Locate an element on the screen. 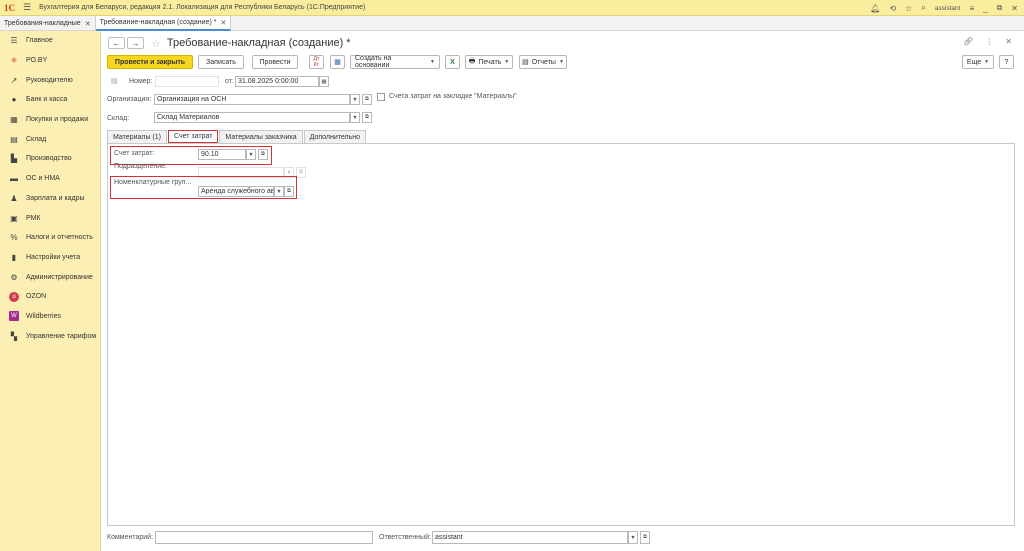 This screenshot has height=551, width=1024. truck-icon: ▬ is located at coordinates (14, 179).